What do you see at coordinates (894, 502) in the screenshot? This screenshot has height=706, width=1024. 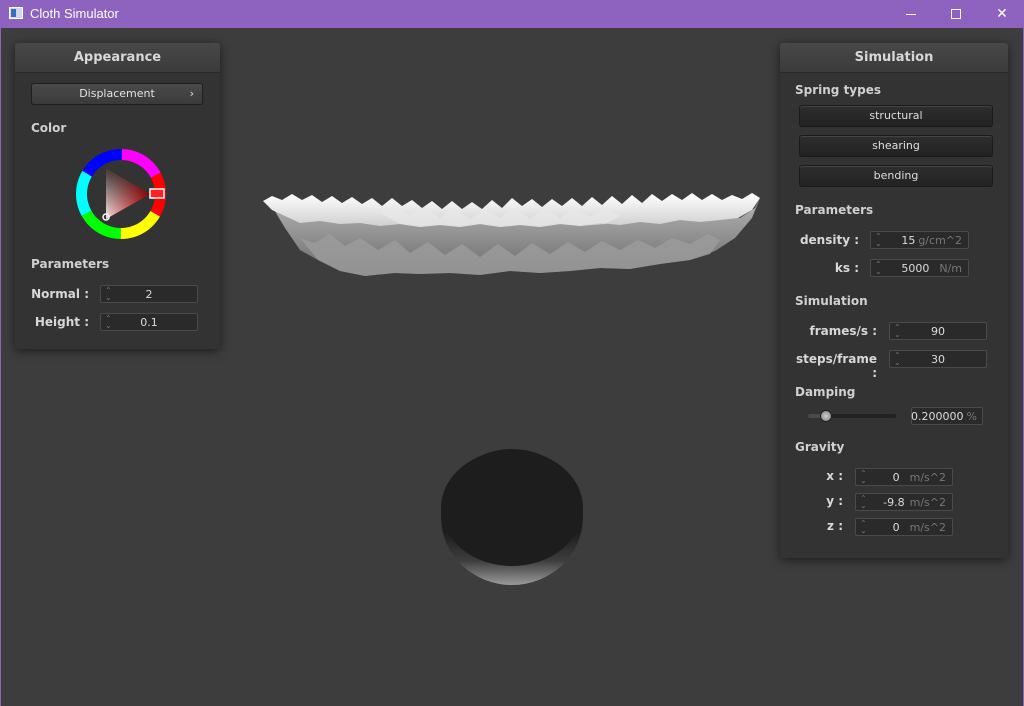 I see `gravity-y-value: -9.8` at bounding box center [894, 502].